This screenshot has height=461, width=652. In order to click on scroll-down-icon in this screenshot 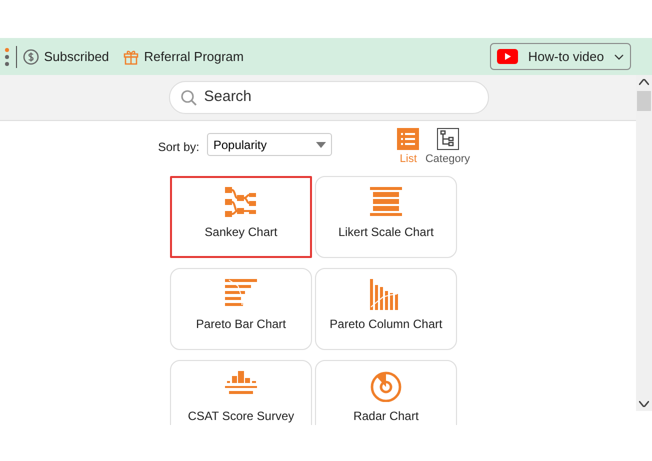, I will do `click(644, 404)`.